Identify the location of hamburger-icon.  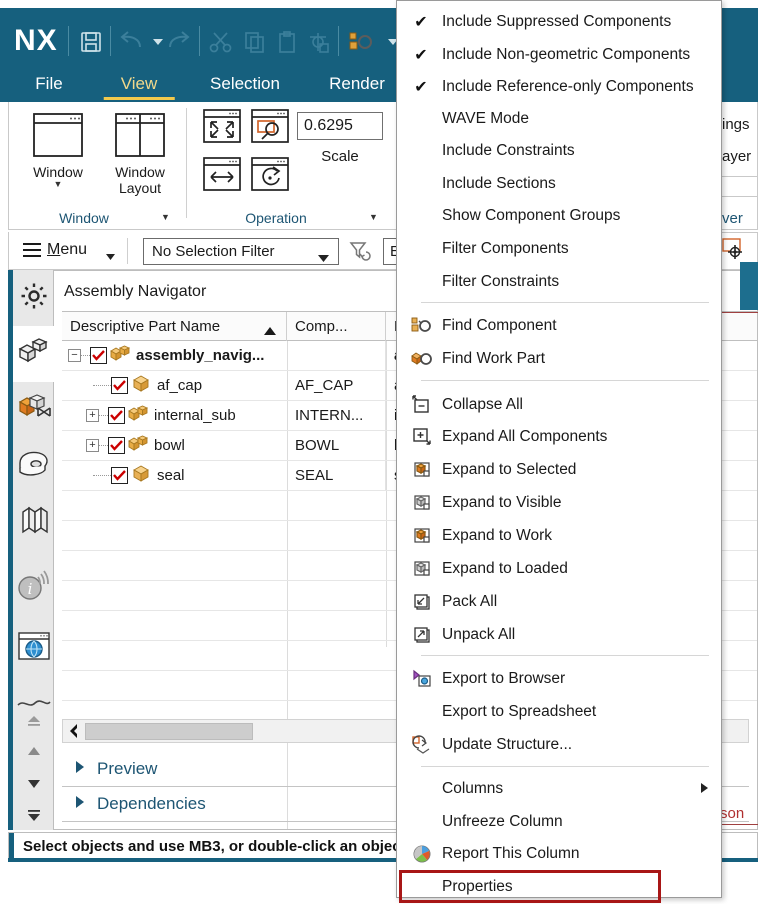
(32, 252).